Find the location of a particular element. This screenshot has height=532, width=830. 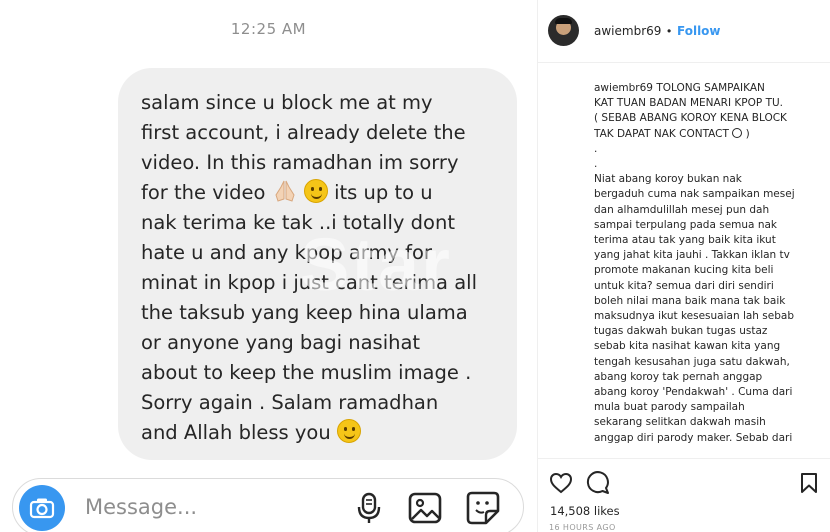

heart-icon is located at coordinates (561, 483).